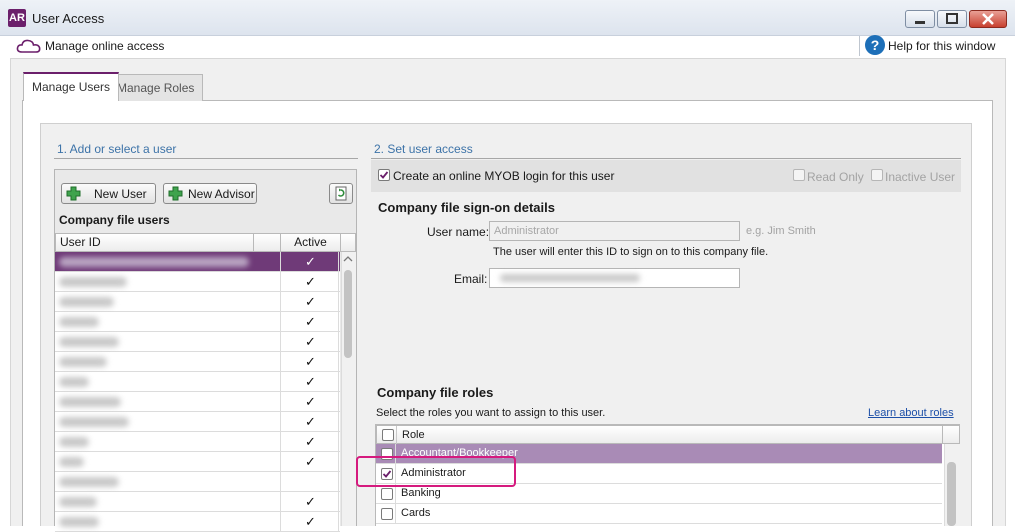 This screenshot has height=532, width=1015. Describe the element at coordinates (435, 392) in the screenshot. I see `company-file-roles-title: Company file roles` at that location.